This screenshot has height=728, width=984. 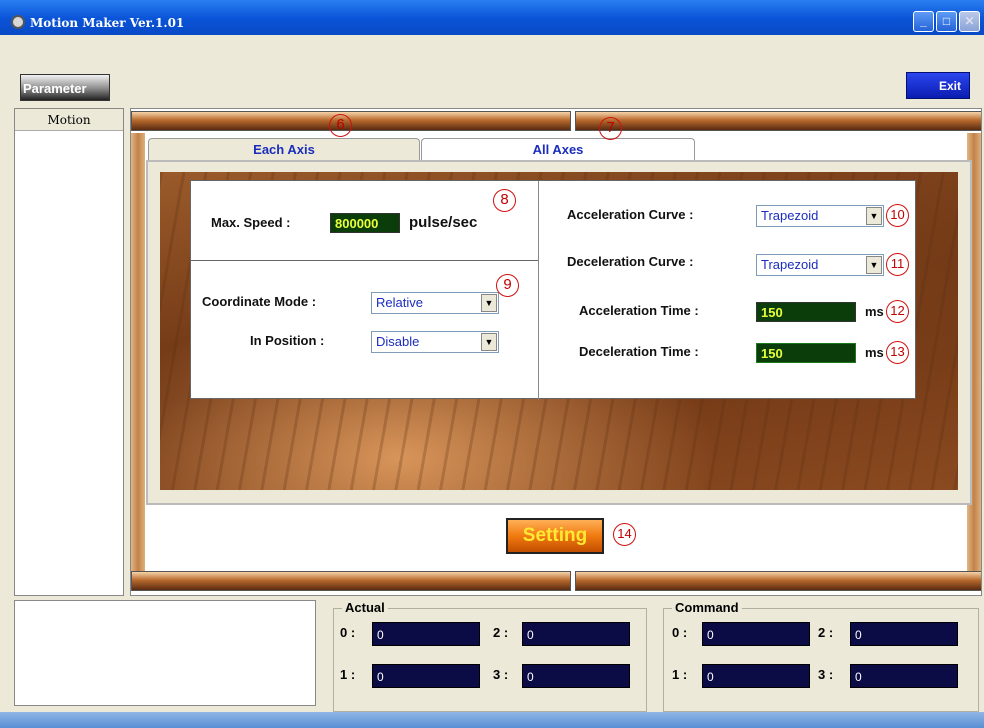 What do you see at coordinates (340, 125) in the screenshot?
I see `callout-6: 6` at bounding box center [340, 125].